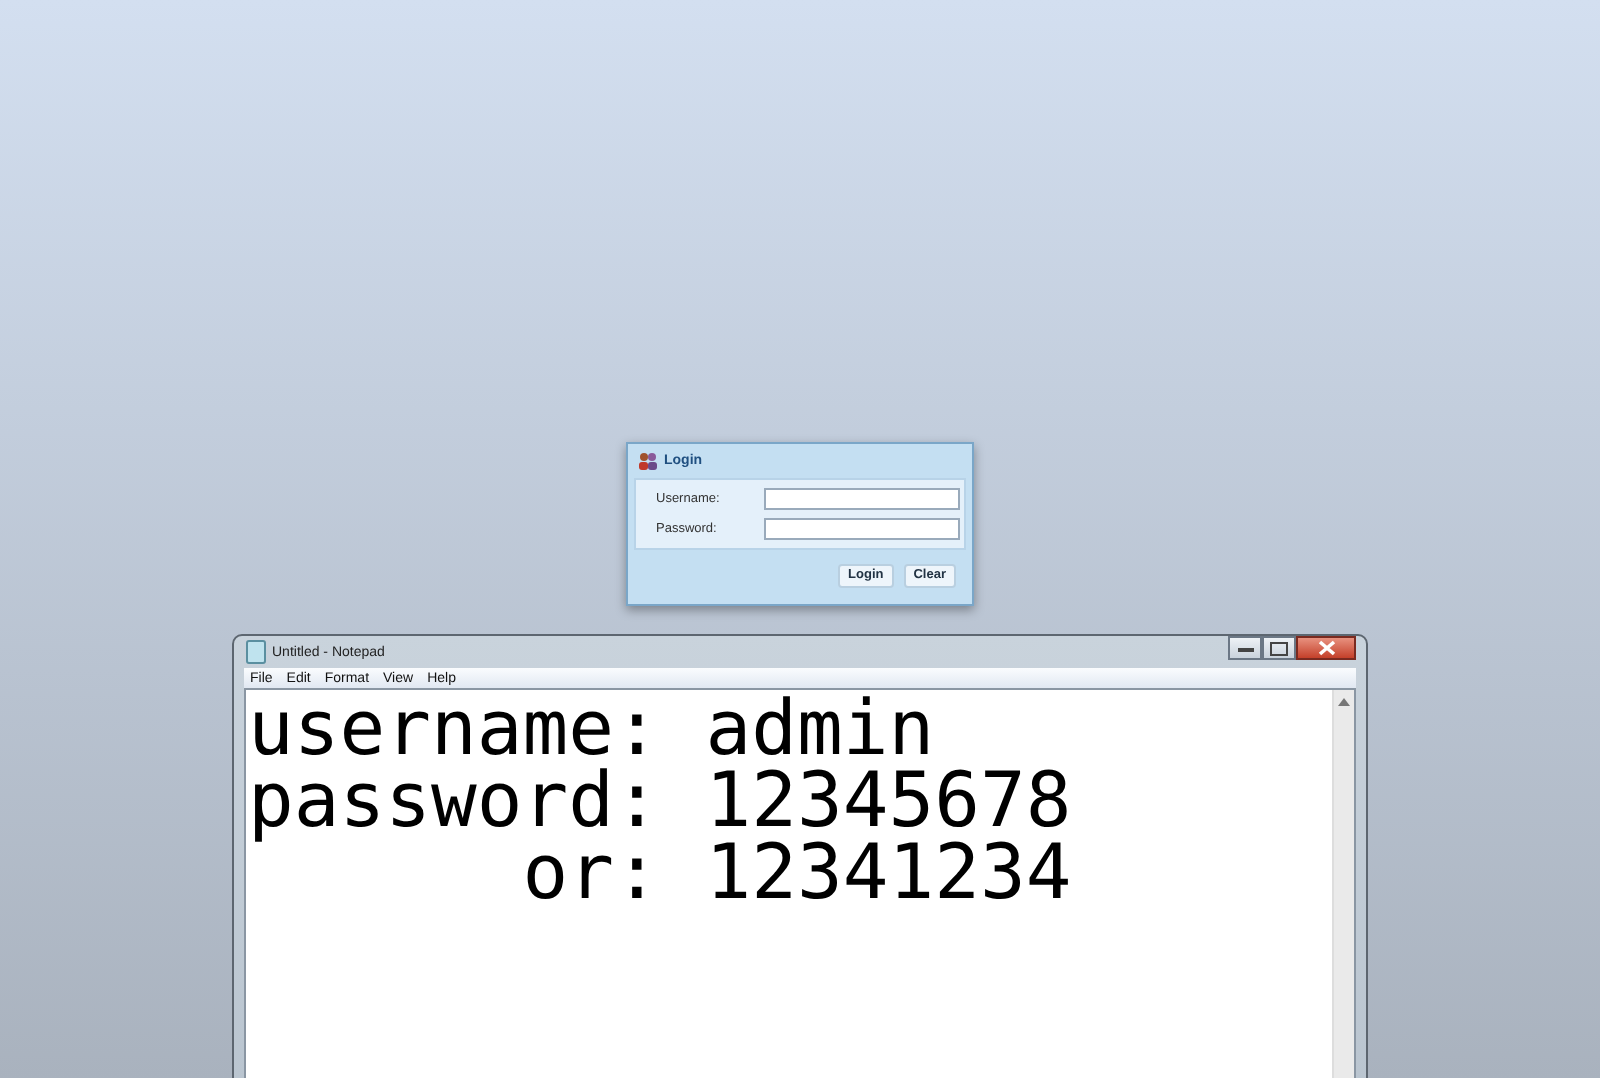  I want to click on close-button, so click(1326, 648).